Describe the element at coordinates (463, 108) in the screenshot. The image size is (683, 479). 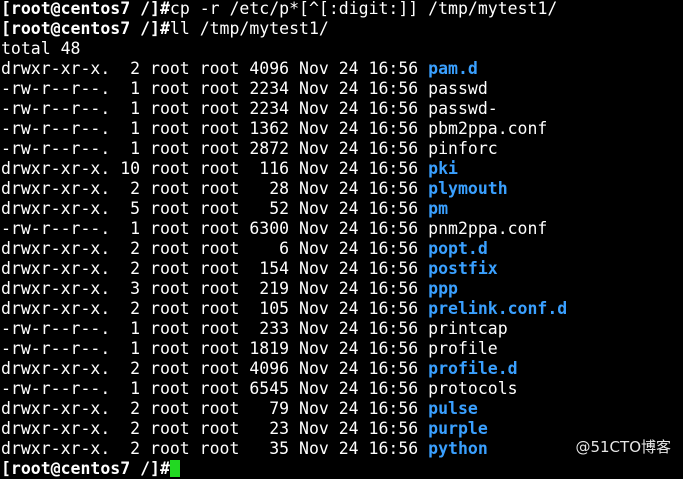
I see `file-name: passwd-` at that location.